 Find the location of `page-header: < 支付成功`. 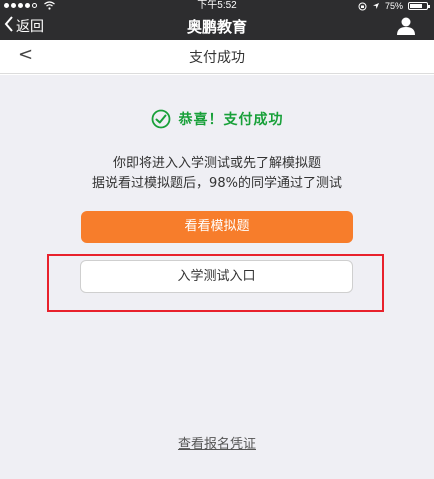

page-header: < 支付成功 is located at coordinates (217, 57).